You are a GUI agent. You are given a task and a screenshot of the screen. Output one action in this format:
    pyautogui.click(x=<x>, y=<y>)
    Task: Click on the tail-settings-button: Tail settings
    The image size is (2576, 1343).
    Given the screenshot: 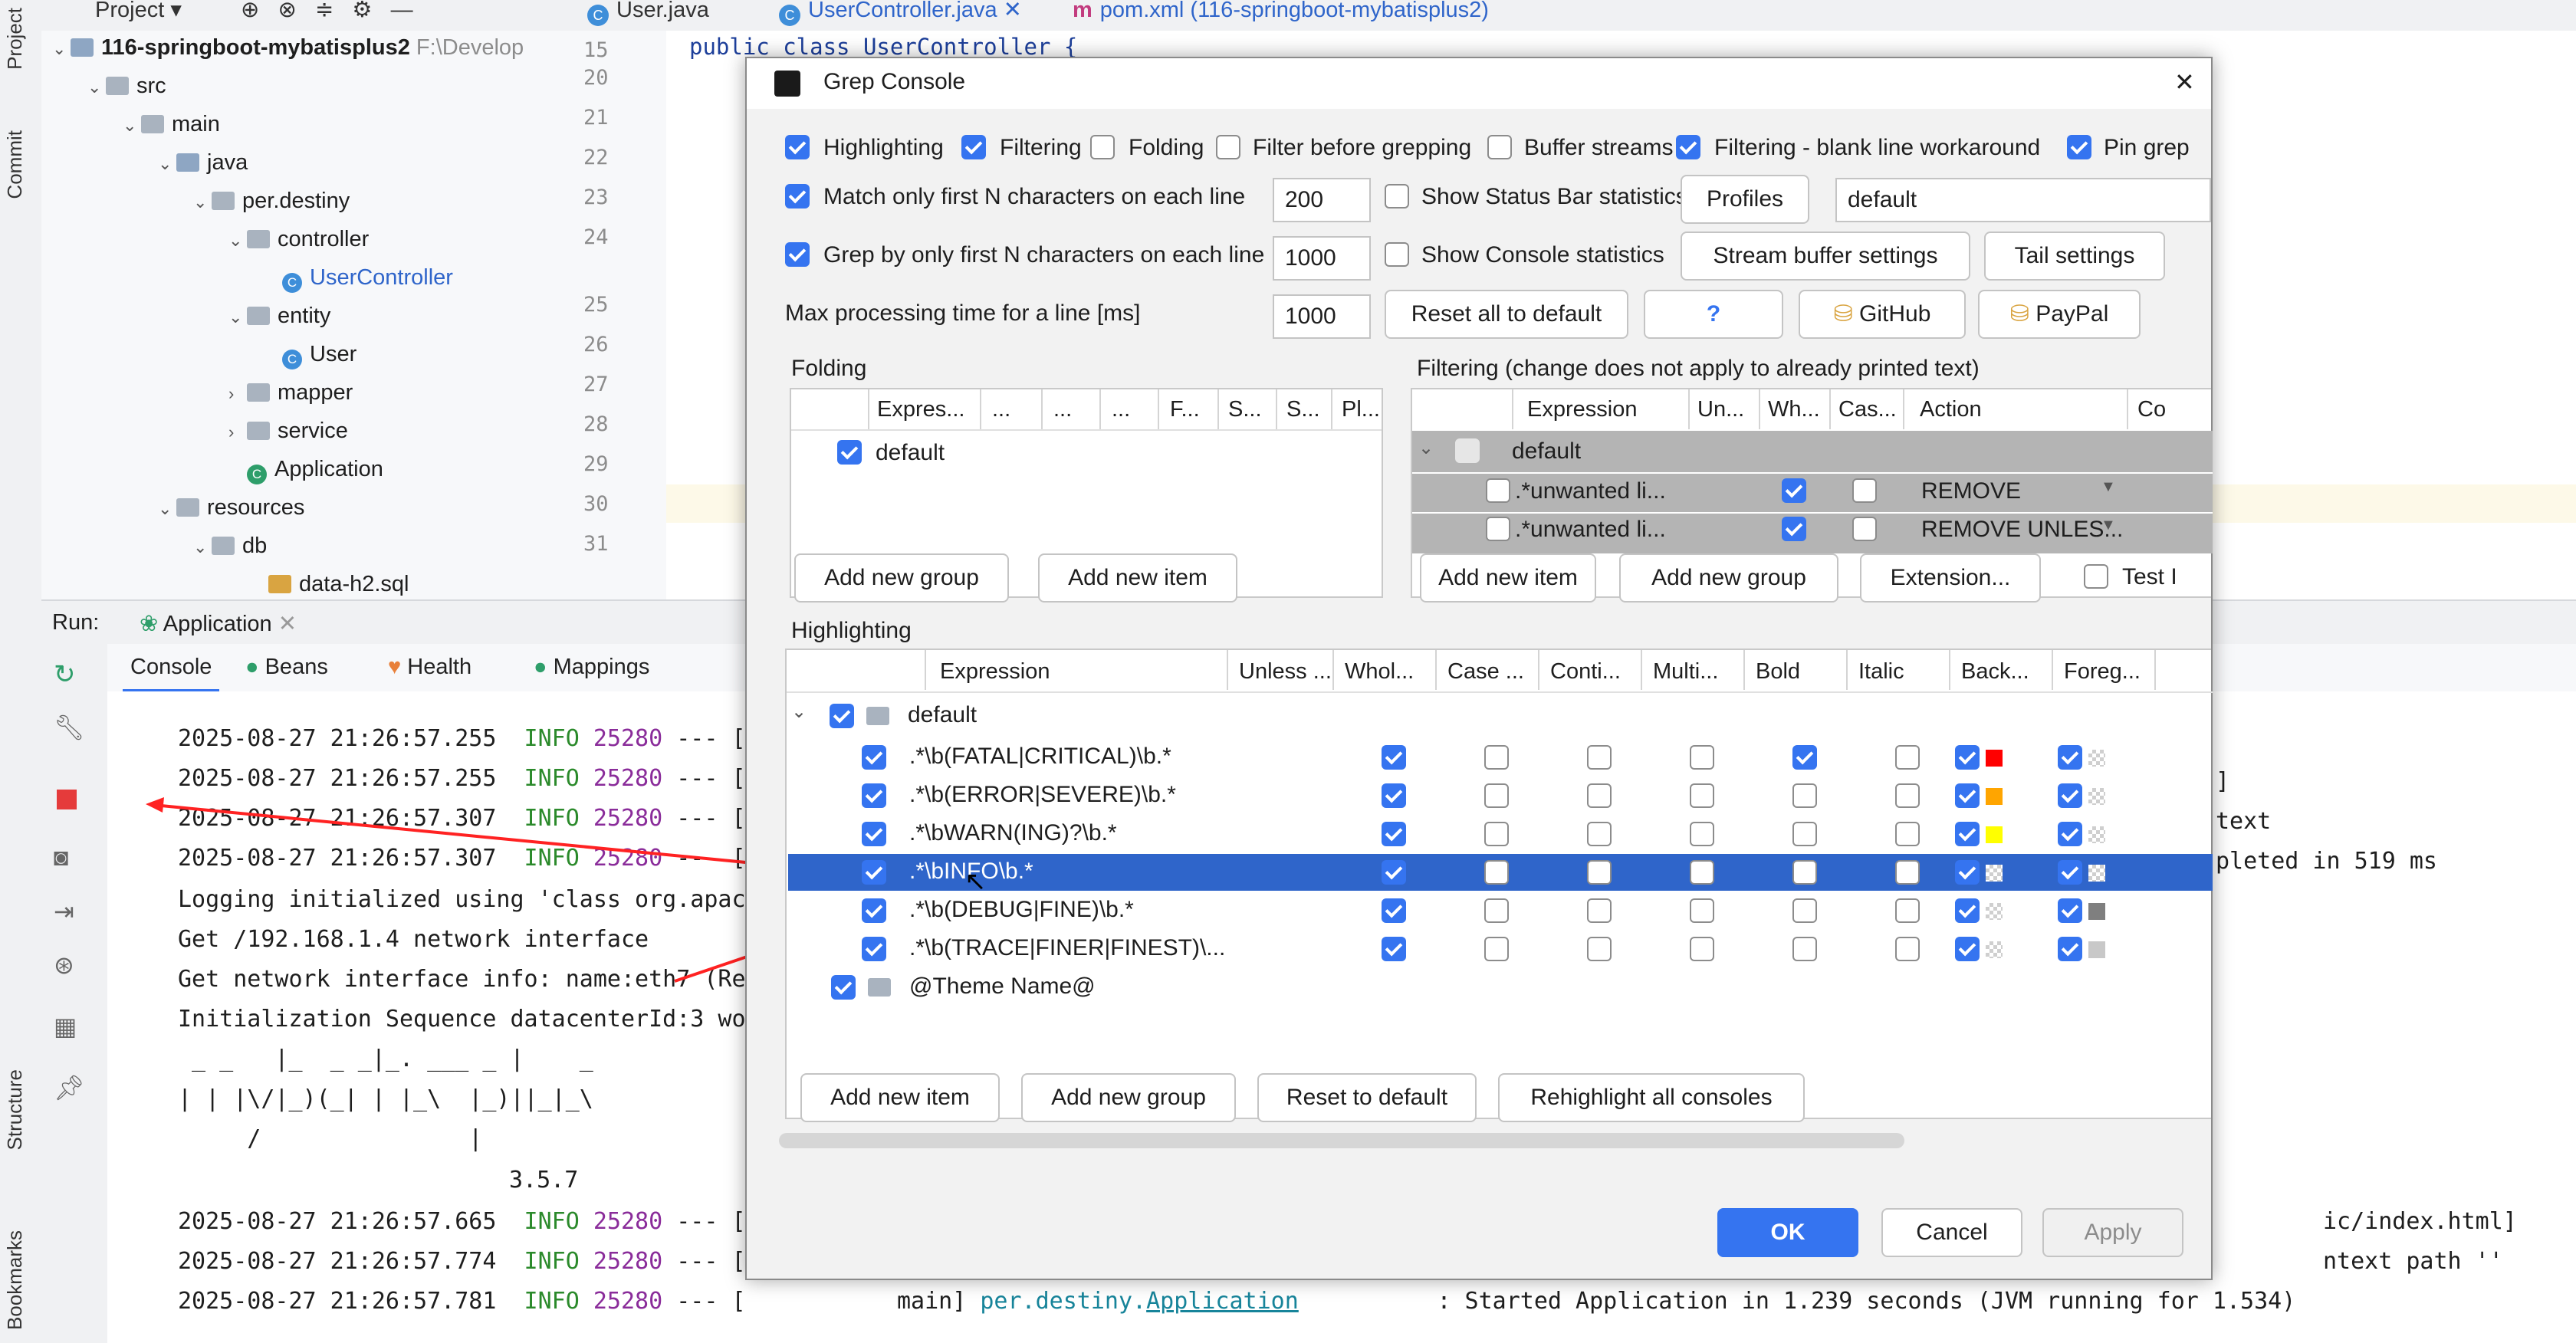 What is the action you would take?
    pyautogui.click(x=2075, y=256)
    